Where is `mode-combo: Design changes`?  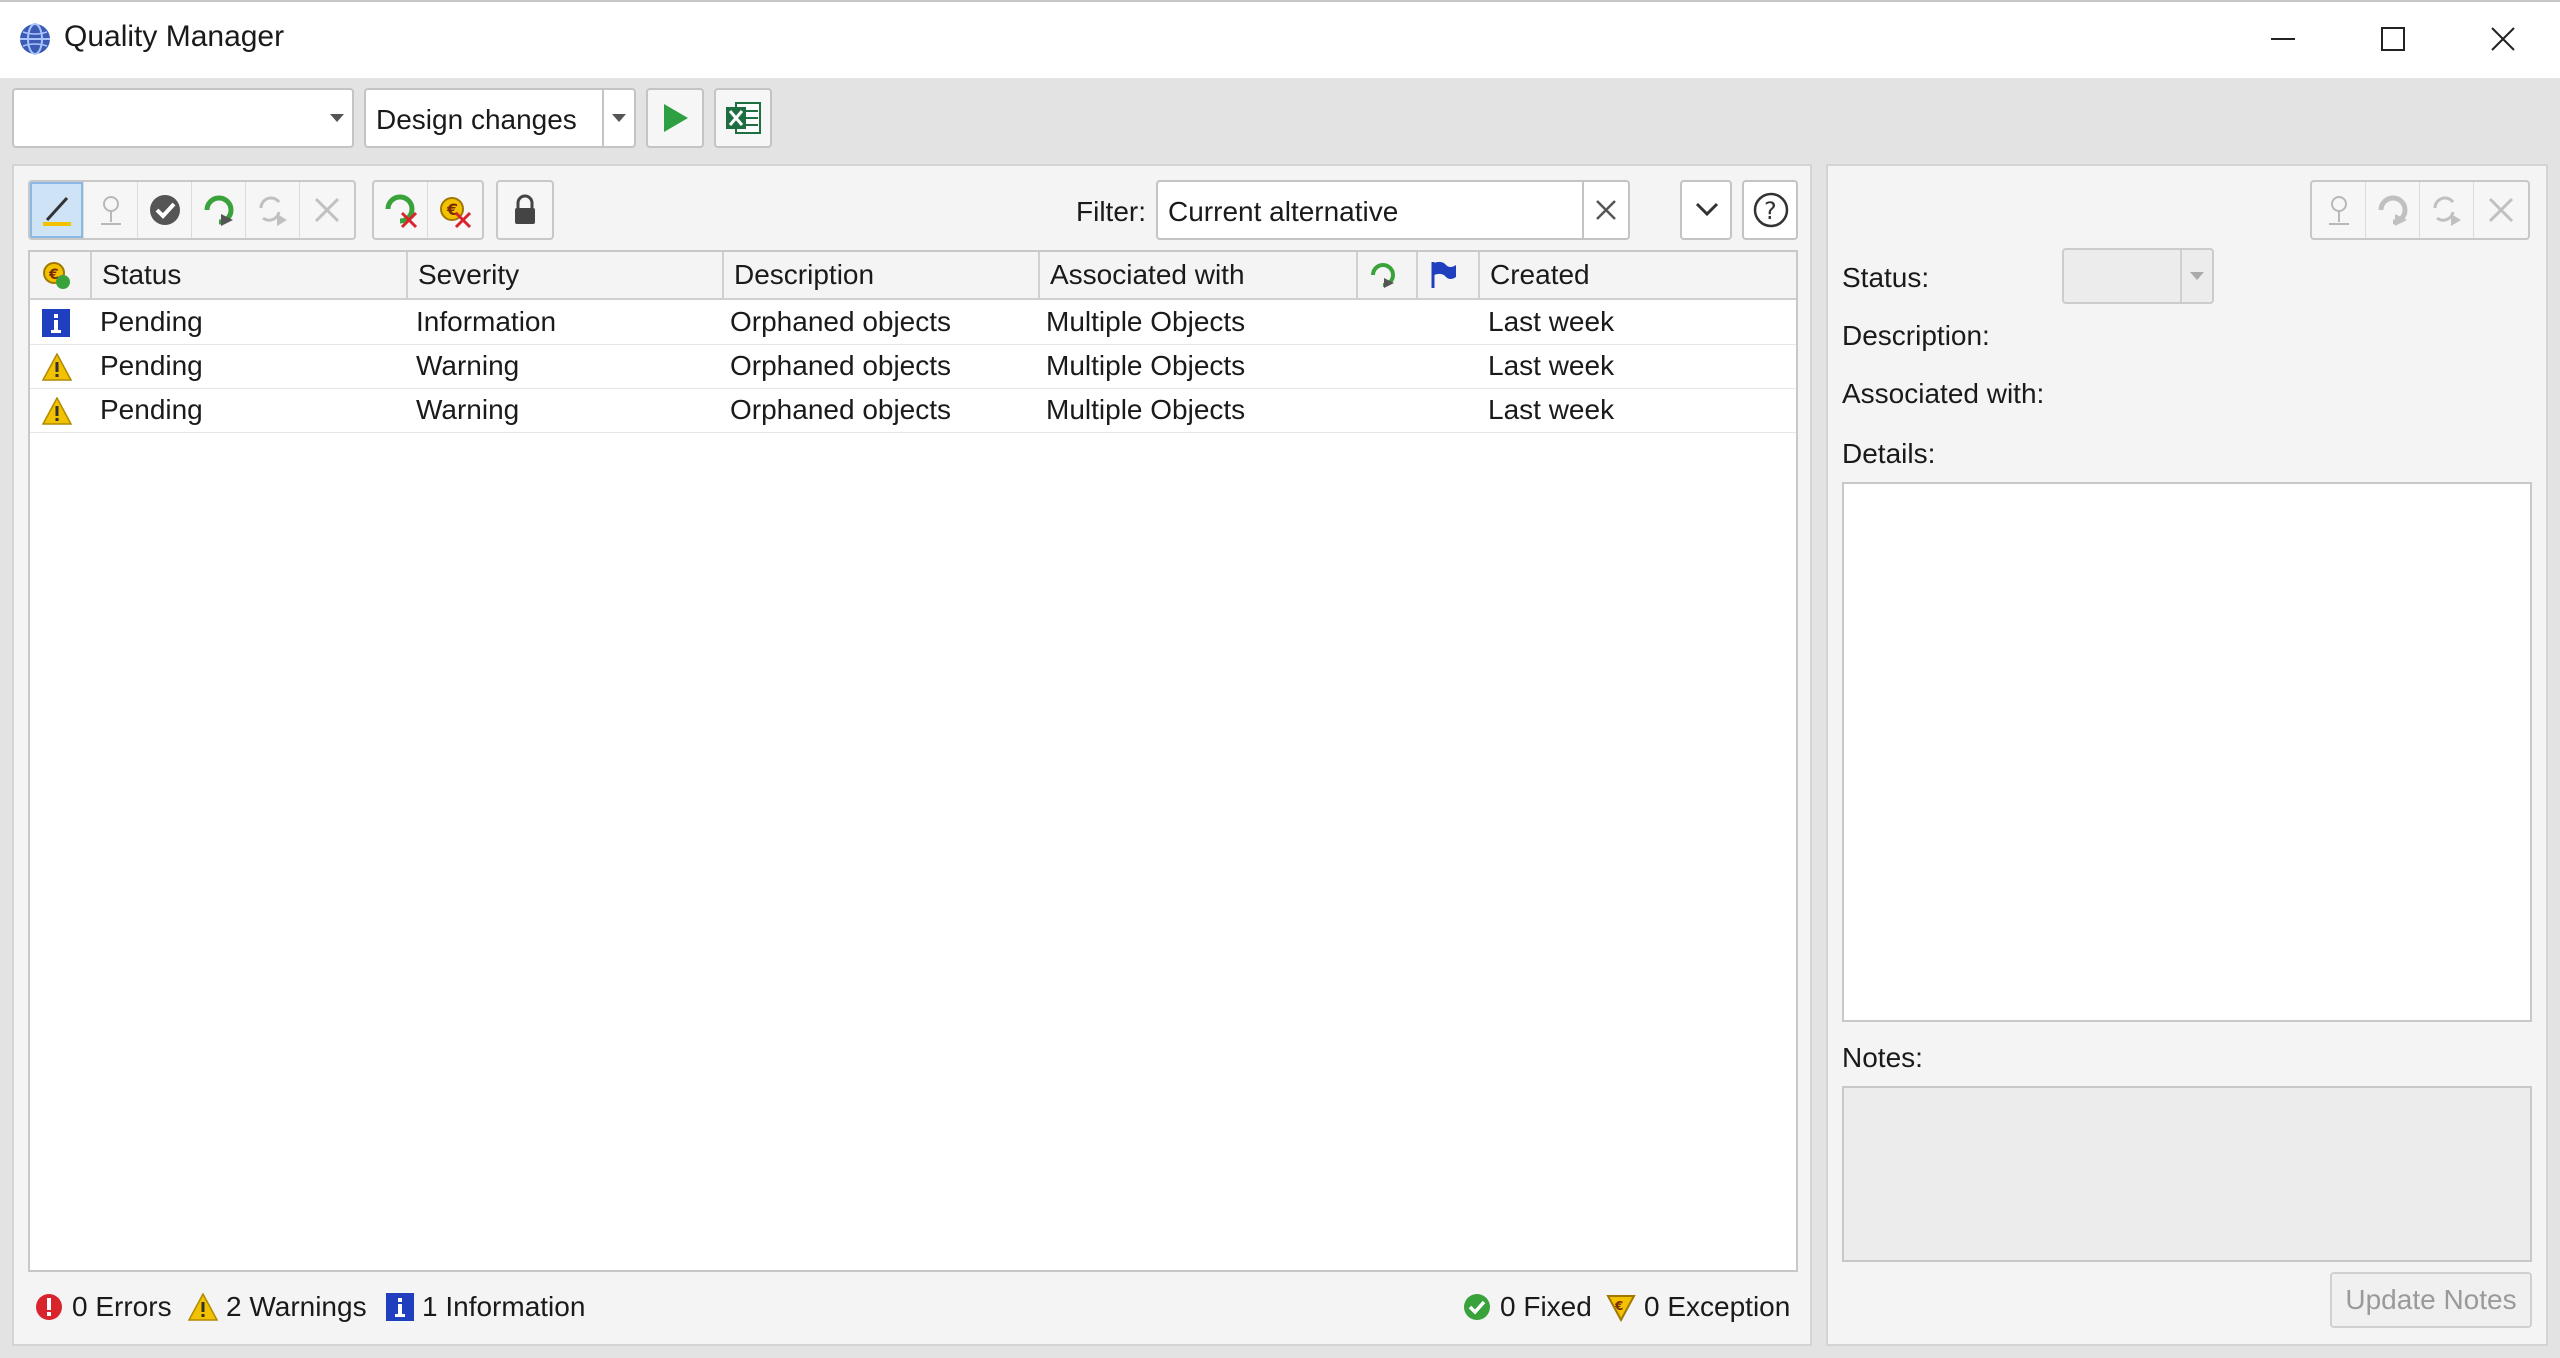 mode-combo: Design changes is located at coordinates (500, 118).